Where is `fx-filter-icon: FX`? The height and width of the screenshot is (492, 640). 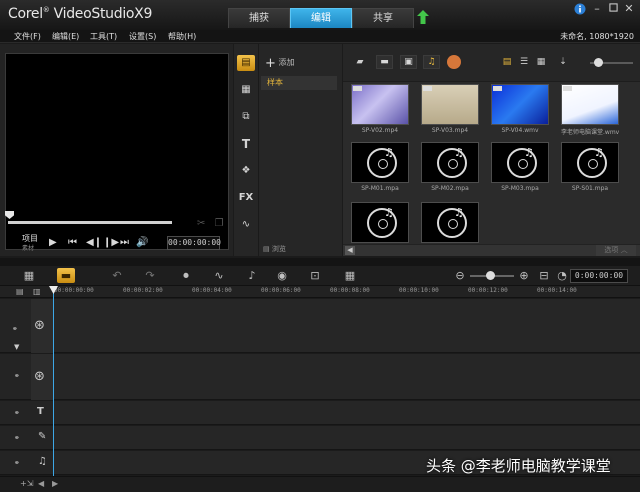
fx-filter-icon: FX is located at coordinates (246, 198).